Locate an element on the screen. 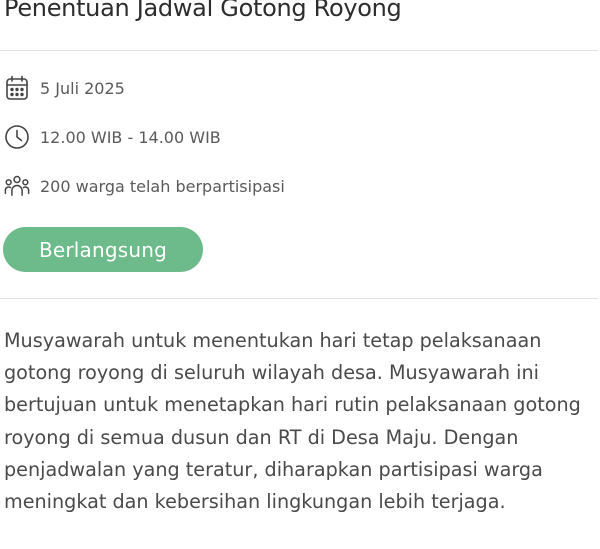 The height and width of the screenshot is (549, 600). event-participants-row: 200 warga telah berpartisipasi is located at coordinates (144, 186).